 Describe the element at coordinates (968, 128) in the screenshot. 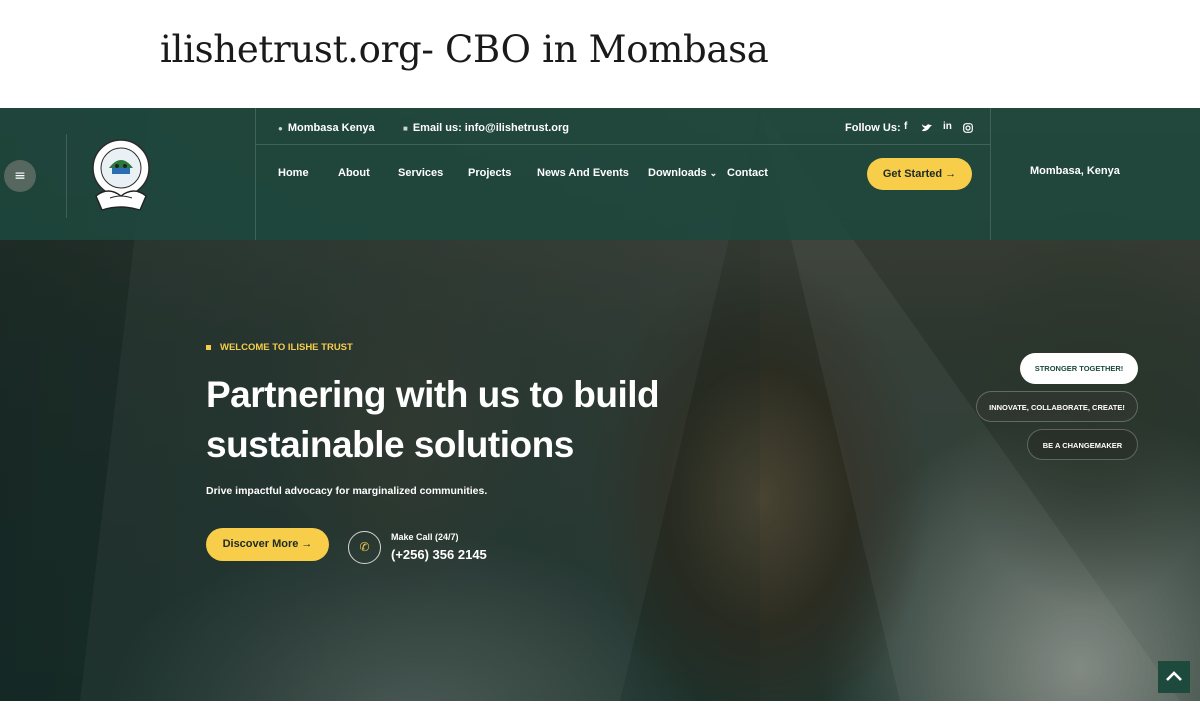

I see `instagram-icon` at that location.